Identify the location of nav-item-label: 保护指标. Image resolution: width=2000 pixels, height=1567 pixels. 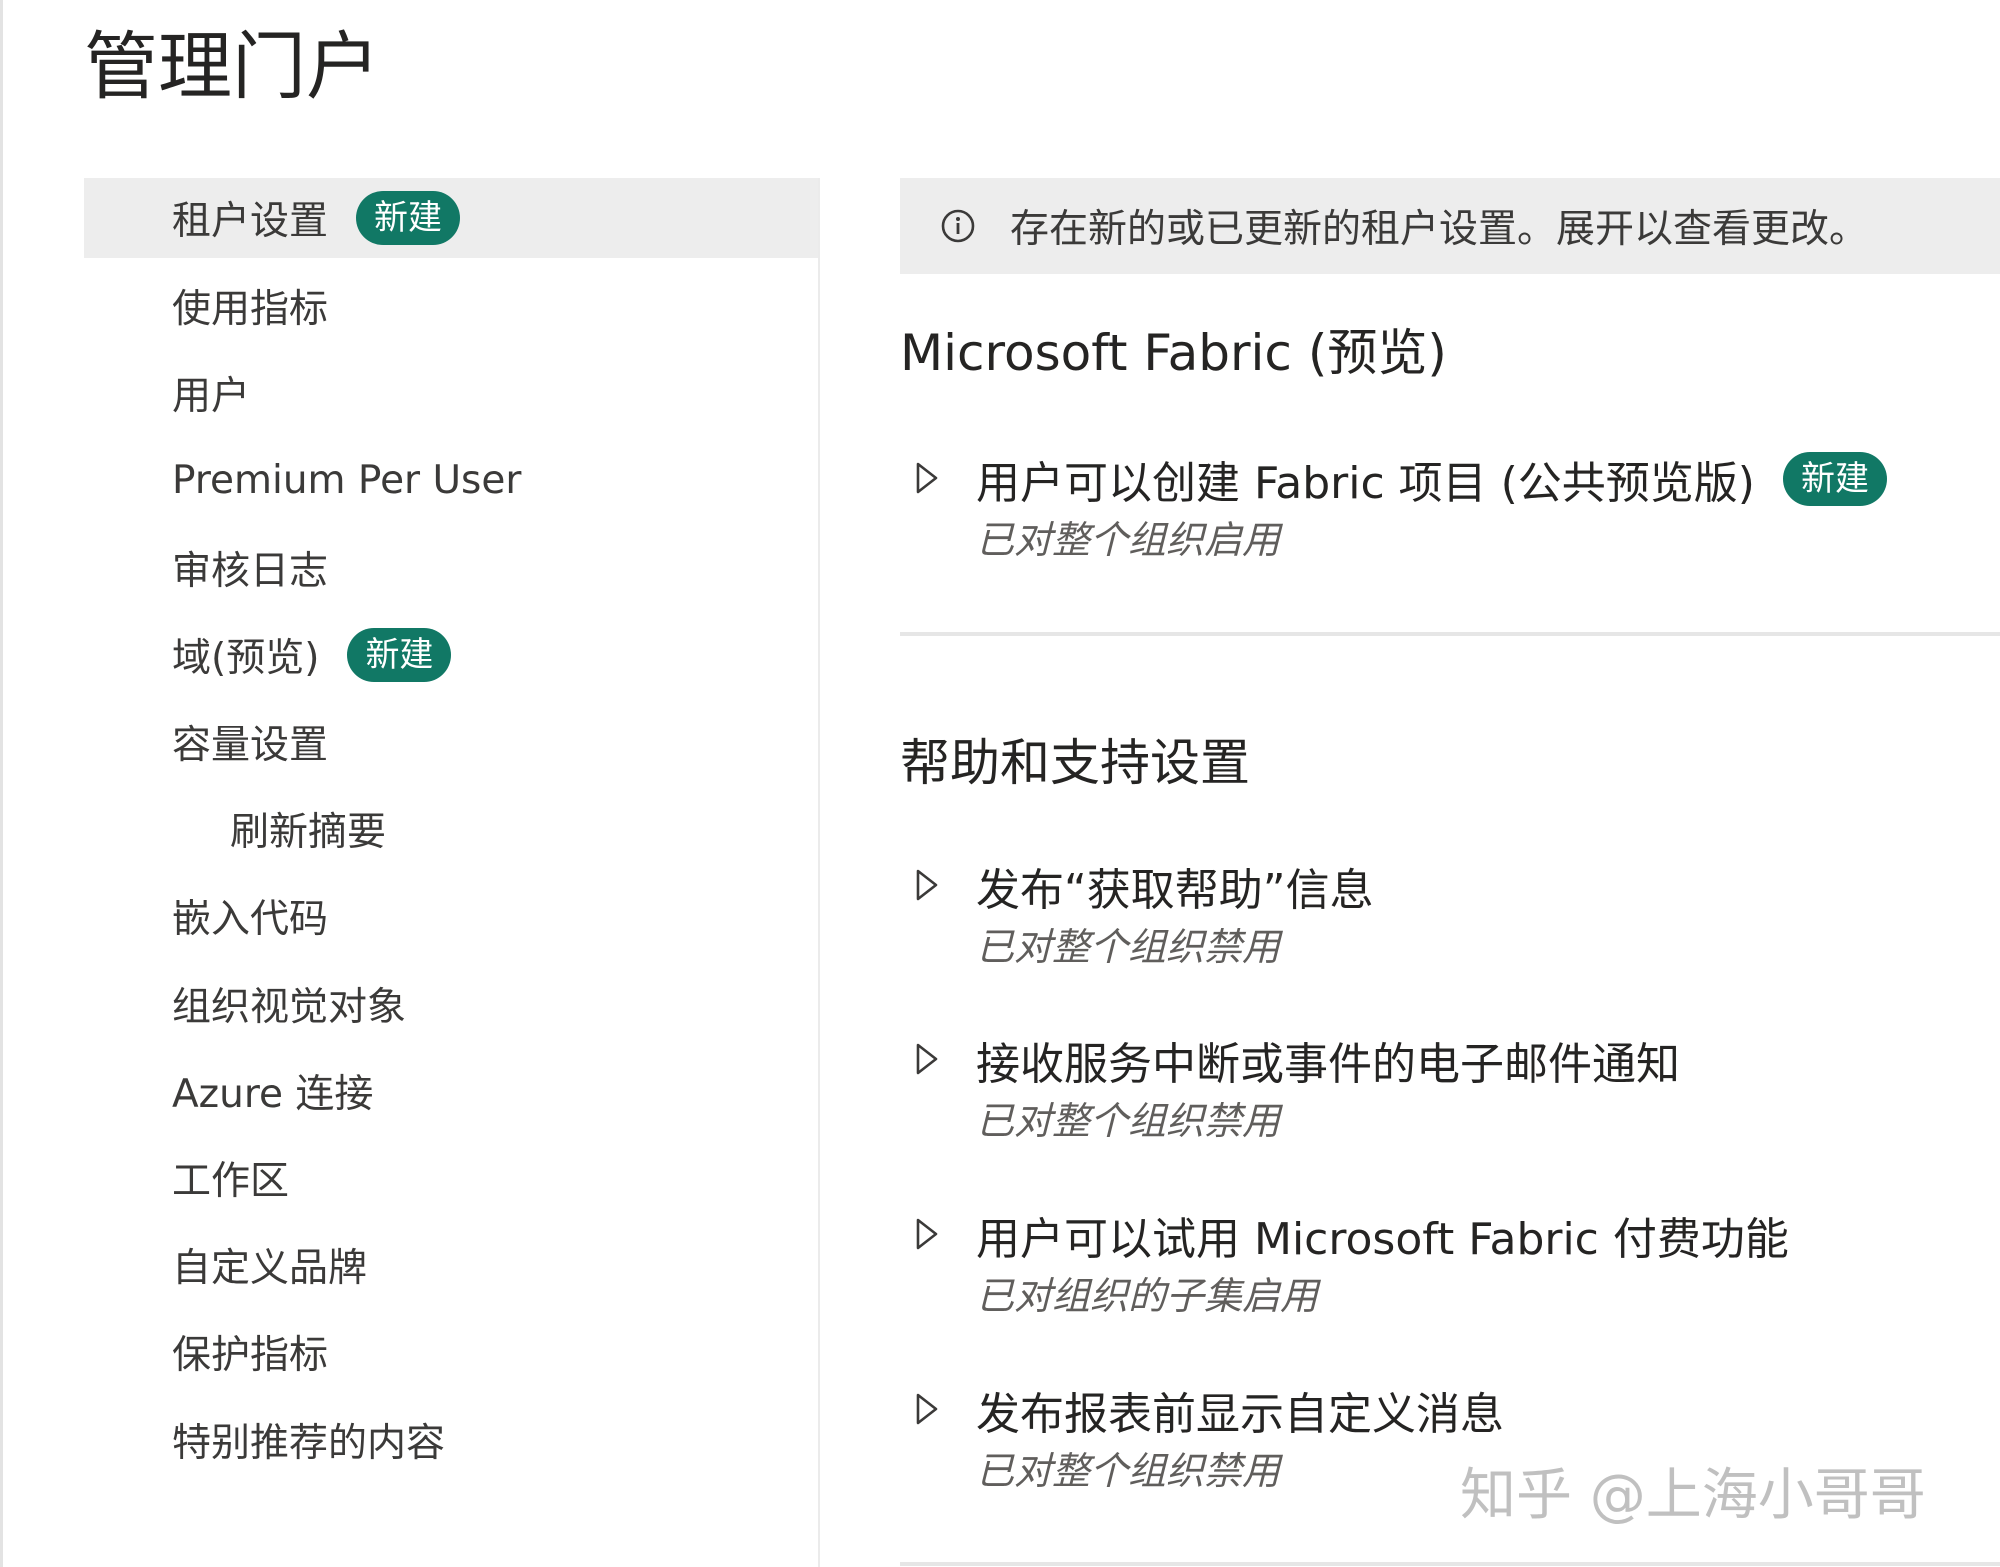
(250, 1355).